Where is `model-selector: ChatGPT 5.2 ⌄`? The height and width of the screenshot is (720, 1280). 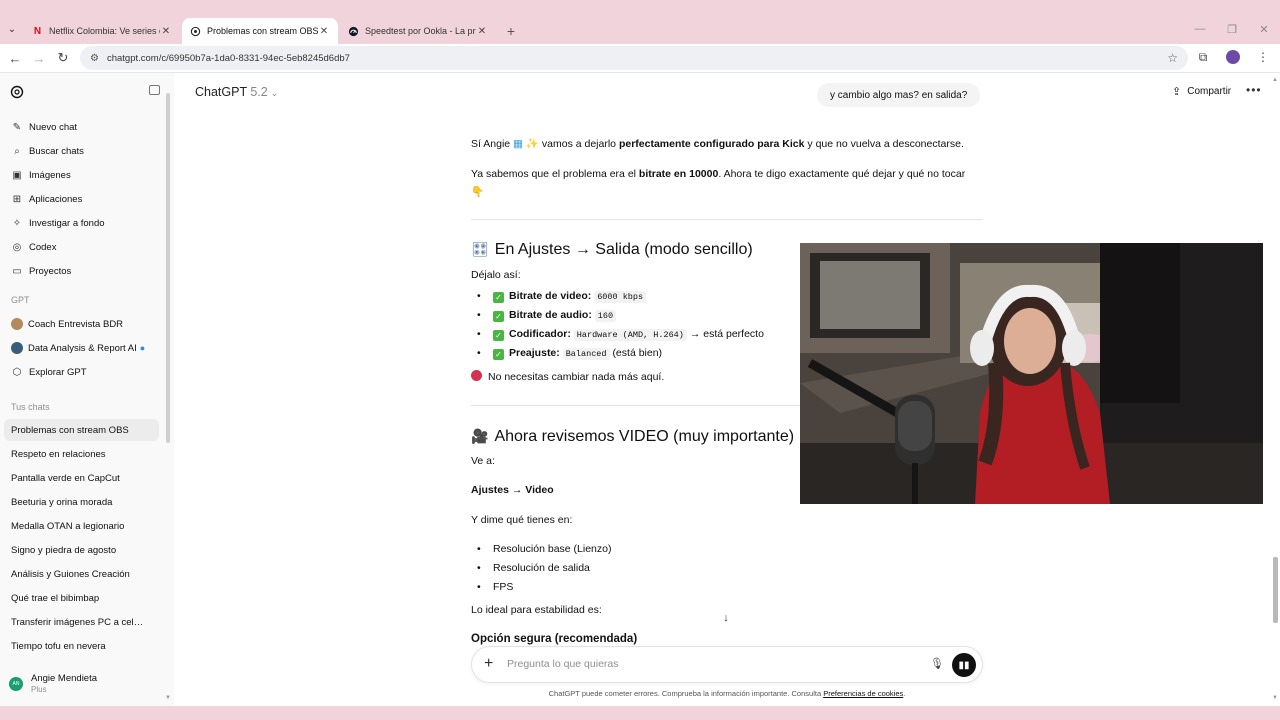
model-selector: ChatGPT 5.2 ⌄ is located at coordinates (236, 92).